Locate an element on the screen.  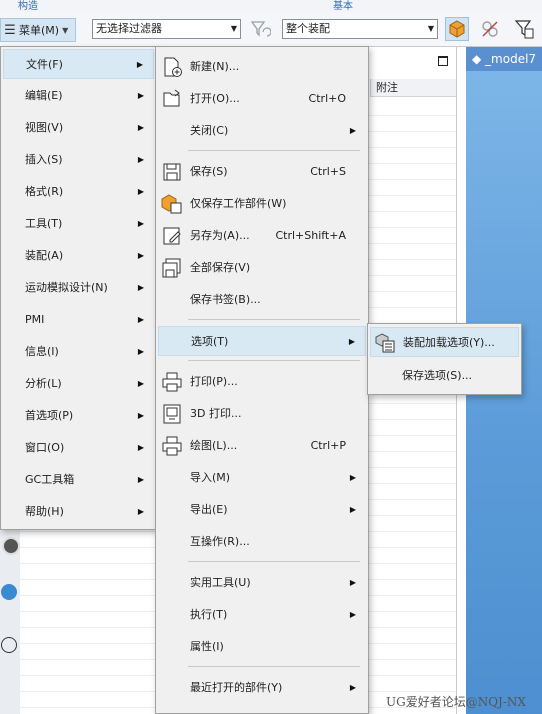
menu-item-label: 分析(L) is located at coordinates (43, 383).